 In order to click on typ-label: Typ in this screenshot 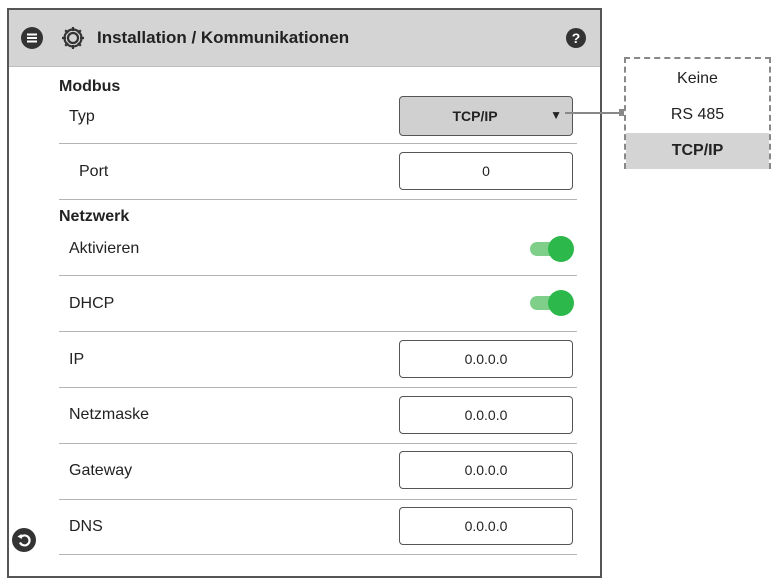, I will do `click(82, 116)`.